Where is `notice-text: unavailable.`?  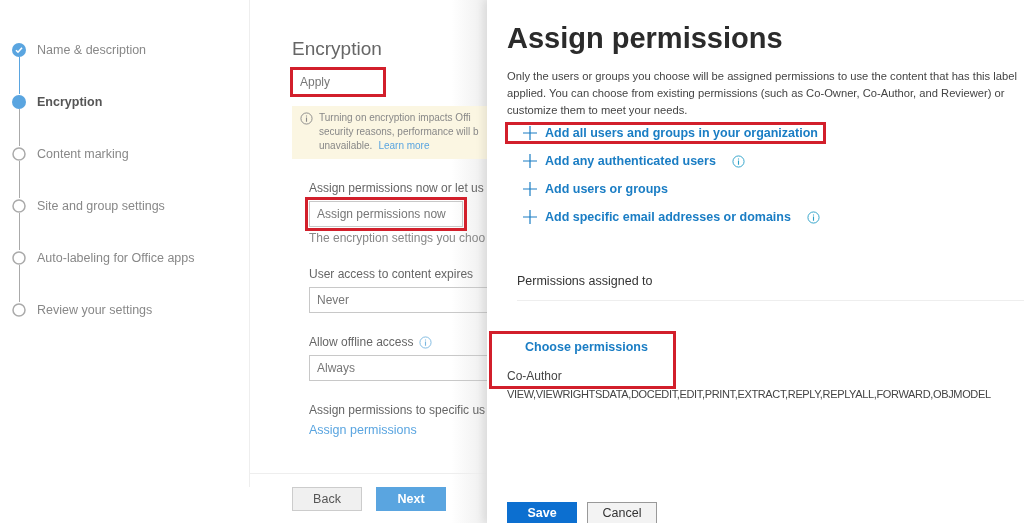 notice-text: unavailable. is located at coordinates (346, 146).